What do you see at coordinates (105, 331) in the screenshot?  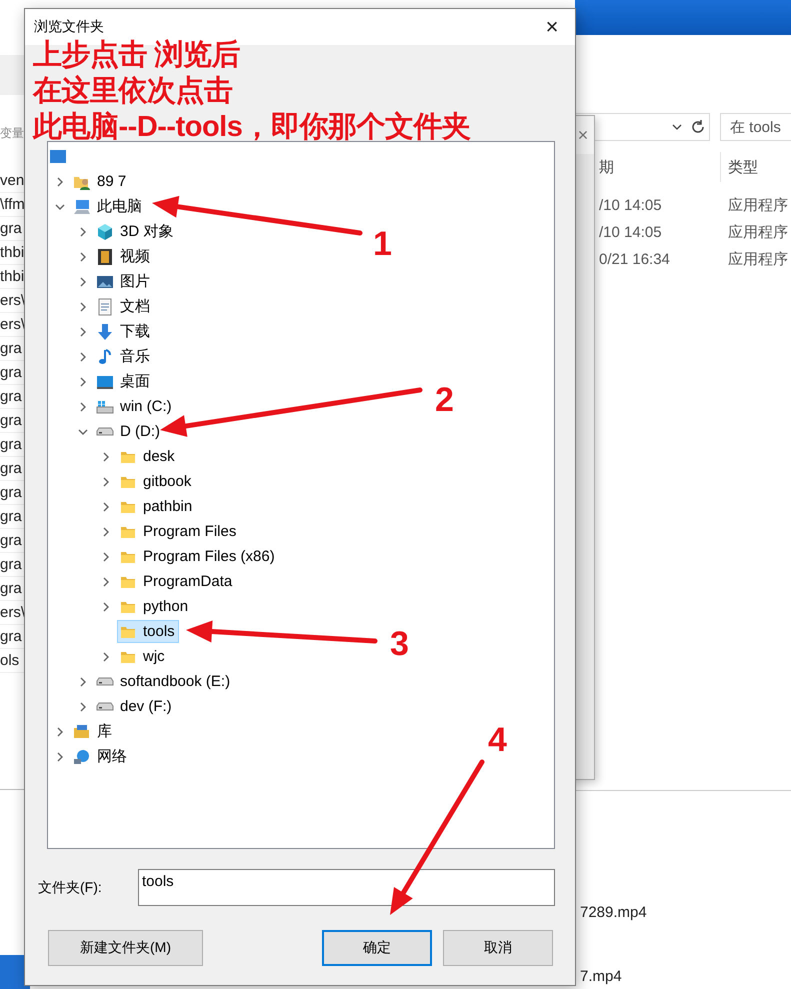 I see `down-arrow-icon` at bounding box center [105, 331].